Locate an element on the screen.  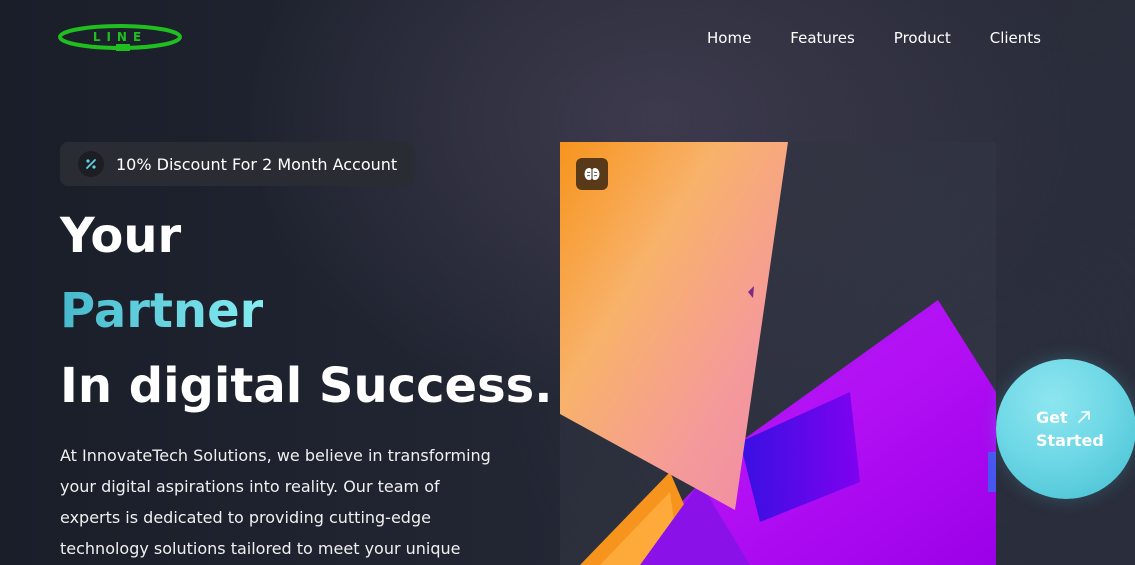
main-nav: Home Features Product Clients is located at coordinates (893, 38).